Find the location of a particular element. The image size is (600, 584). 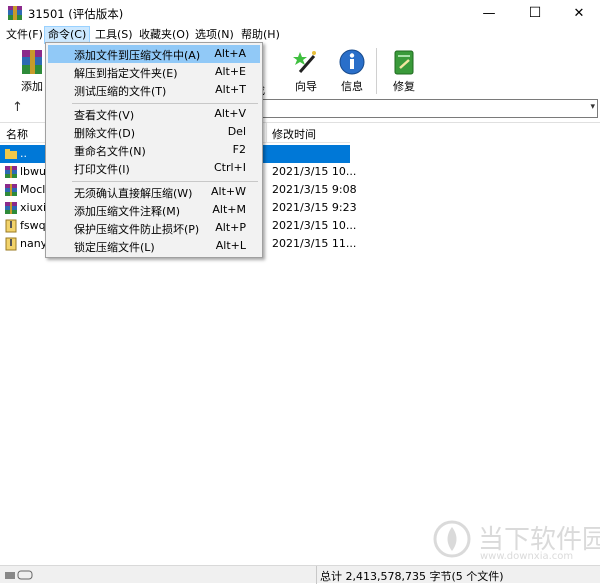

watermark: 当下软件园 www.downxia.com is located at coordinates (516, 543).